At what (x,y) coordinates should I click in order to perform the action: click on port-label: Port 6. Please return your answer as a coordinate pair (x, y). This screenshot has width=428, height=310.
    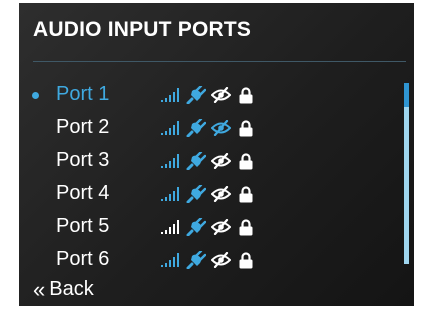
    Looking at the image, I should click on (83, 259).